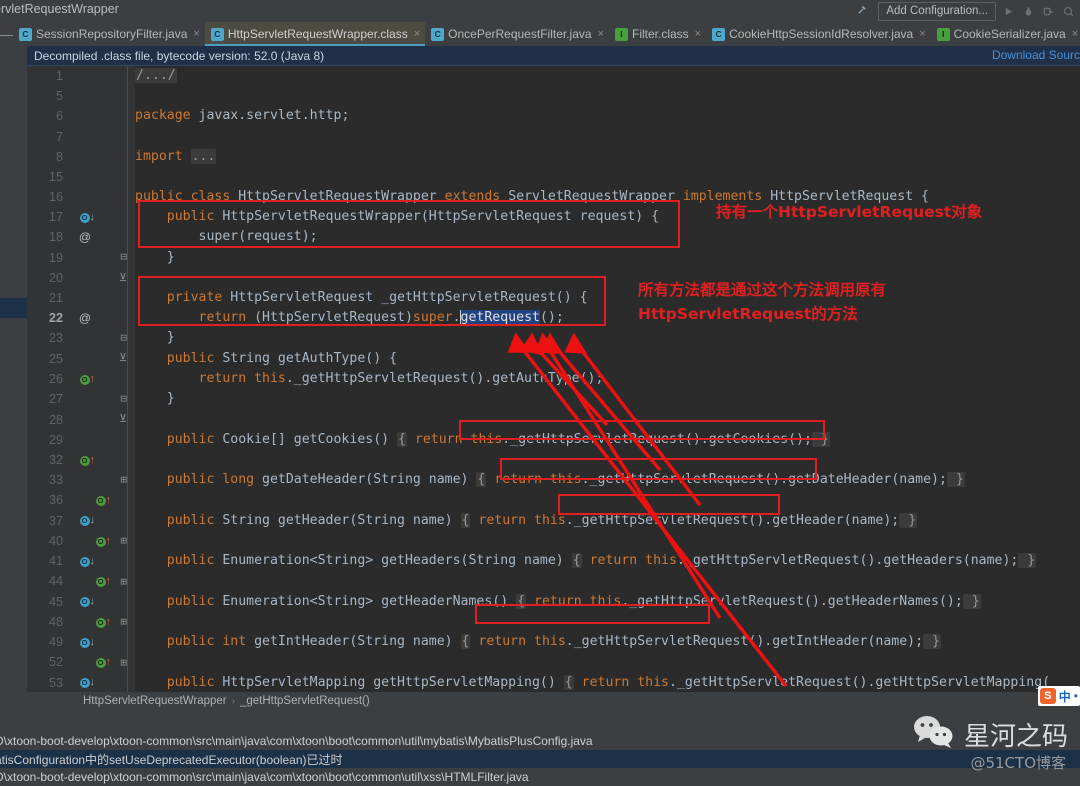  Describe the element at coordinates (1036, 55) in the screenshot. I see `download-source-link: Download Sourc` at that location.